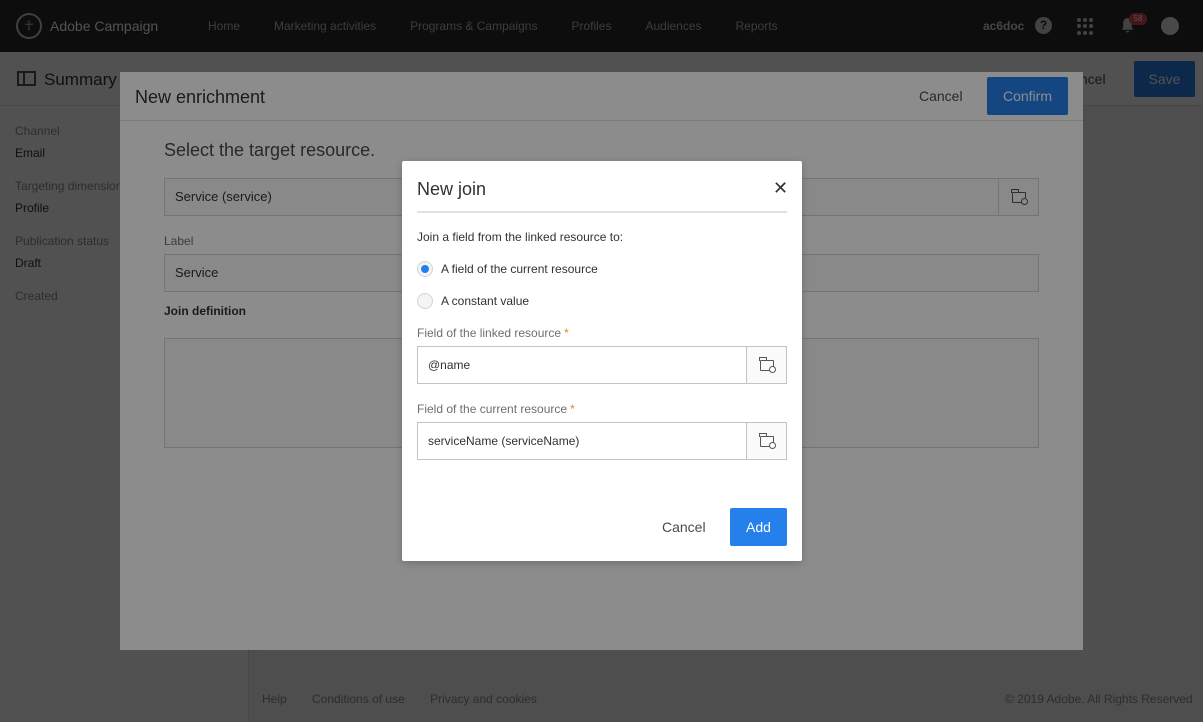 This screenshot has width=1203, height=722. What do you see at coordinates (684, 527) in the screenshot?
I see `join-cancel-button: Cancel` at bounding box center [684, 527].